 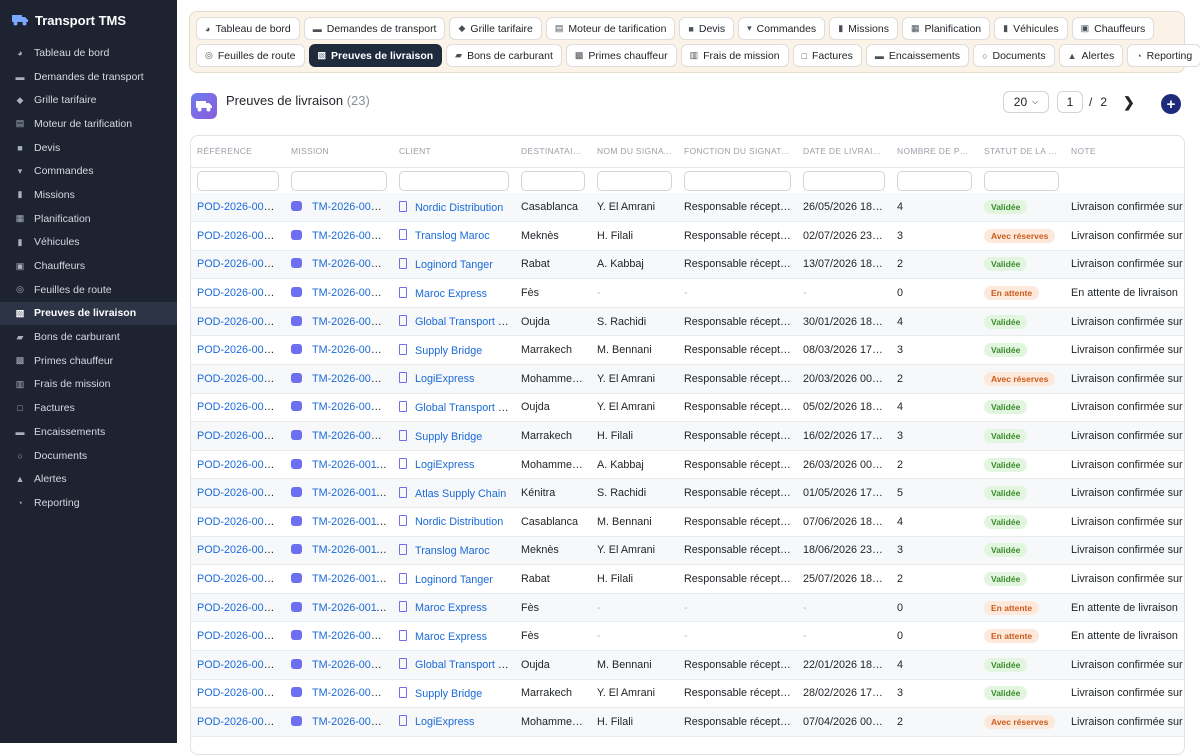 What do you see at coordinates (350, 207) in the screenshot?
I see `mission-link: TM-2026-00131` at bounding box center [350, 207].